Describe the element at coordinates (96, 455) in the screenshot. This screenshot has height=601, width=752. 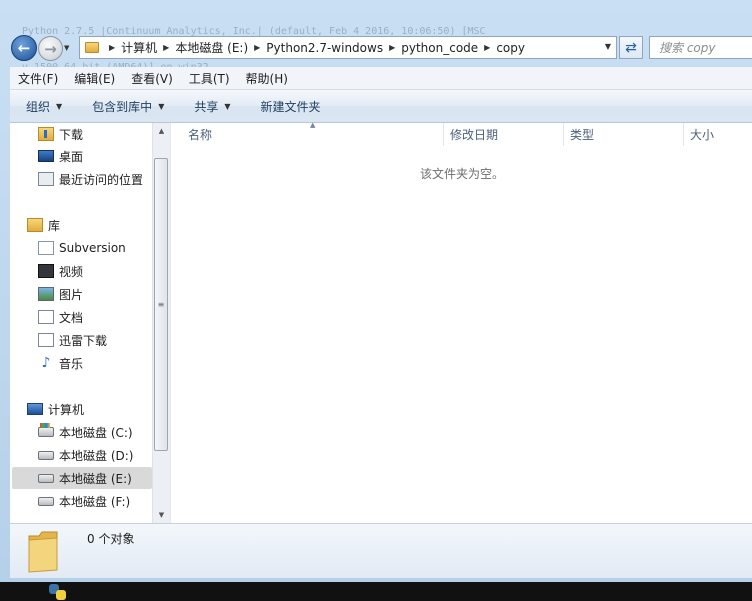
I see `tree-item-label: 本地磁盘 (D:)` at that location.